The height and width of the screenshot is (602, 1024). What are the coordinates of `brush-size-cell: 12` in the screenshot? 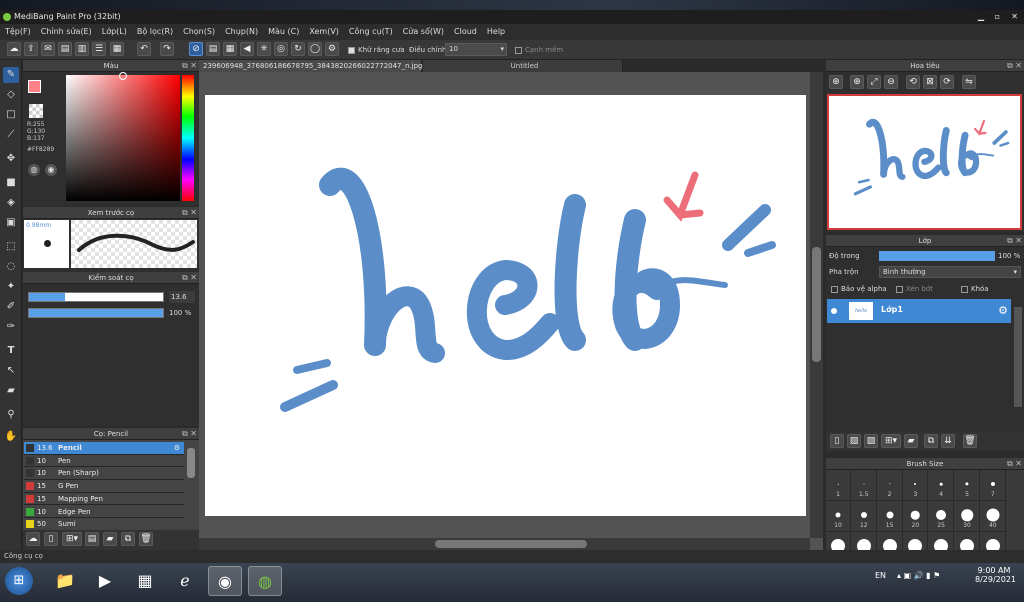 It's located at (864, 516).